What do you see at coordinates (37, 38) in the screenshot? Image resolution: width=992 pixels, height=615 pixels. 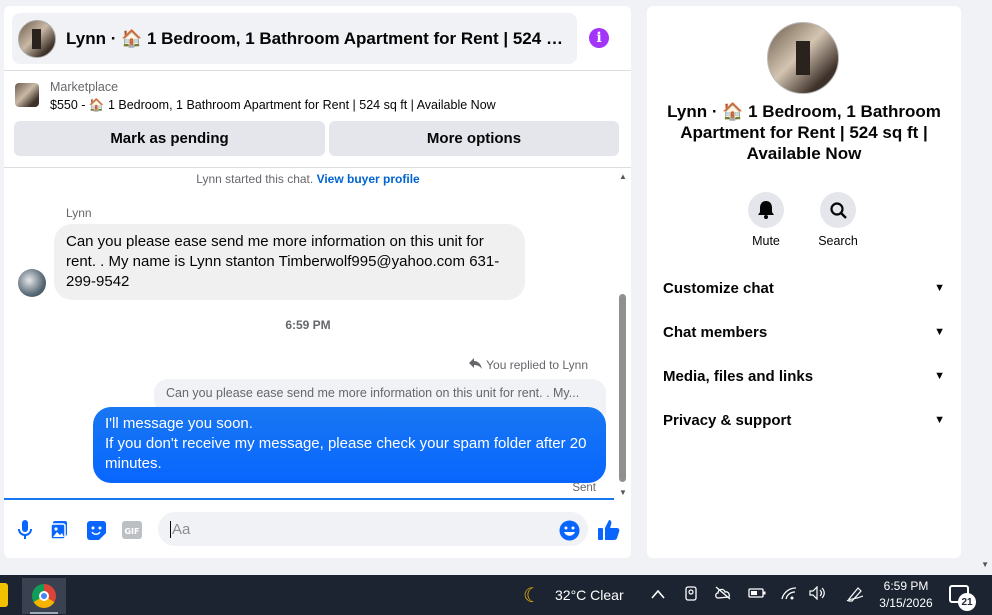 I see `listing-avatar` at bounding box center [37, 38].